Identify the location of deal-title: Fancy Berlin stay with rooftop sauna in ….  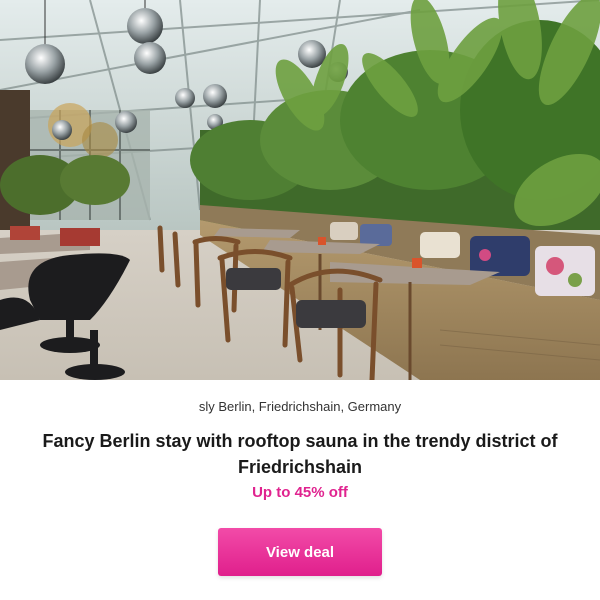
(300, 454).